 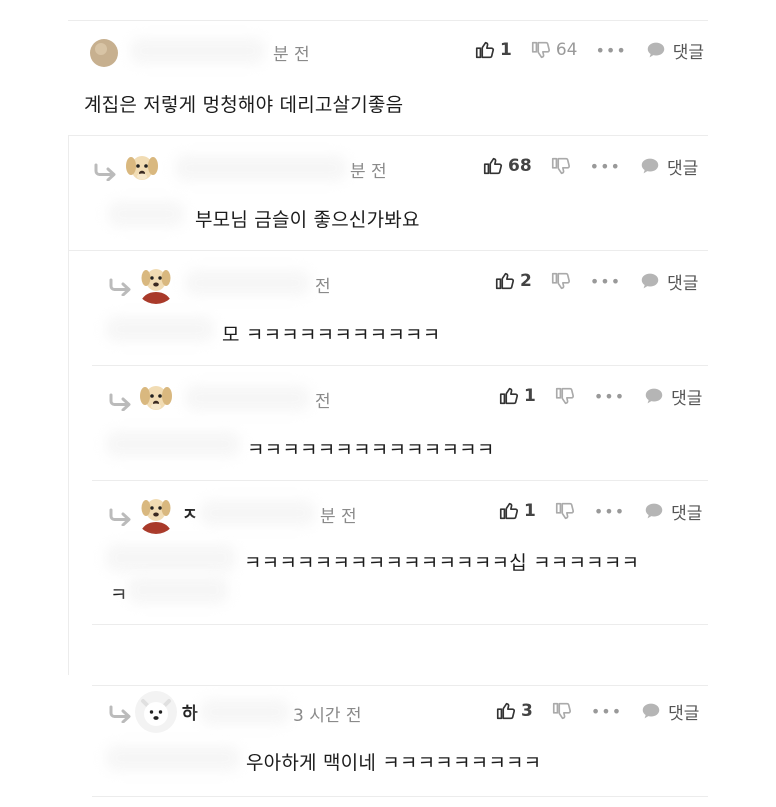 I want to click on comment-text: 계집은 저렇게 멍청해야 데리고살기좋음, so click(x=244, y=105).